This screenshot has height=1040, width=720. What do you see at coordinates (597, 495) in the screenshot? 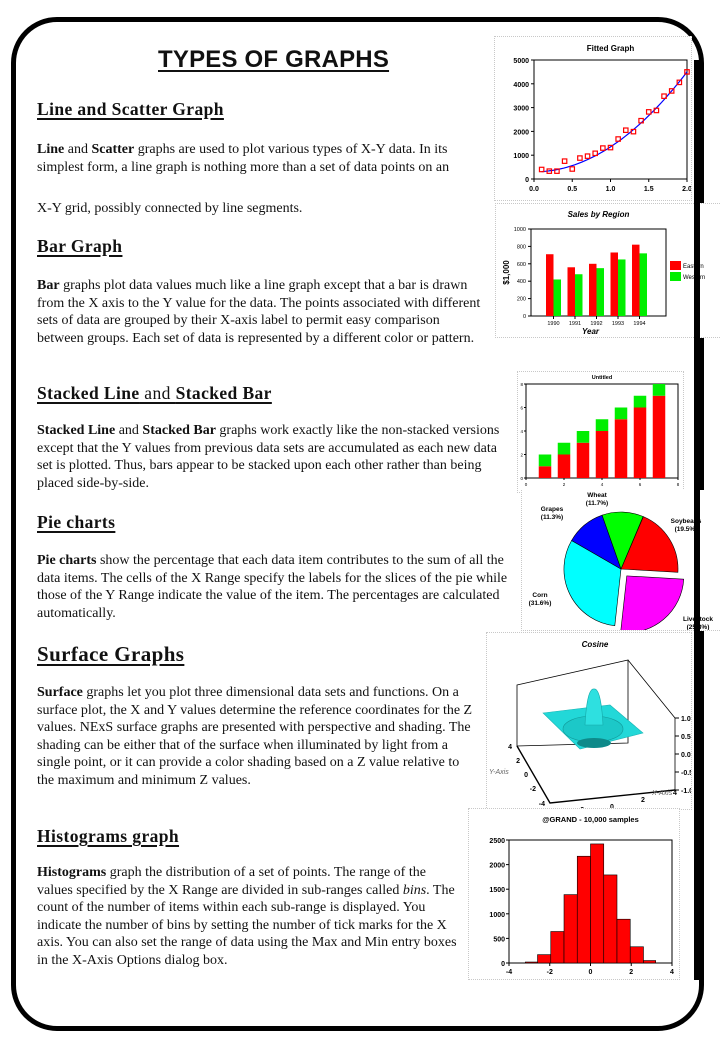
I see `pie-label: Wheat` at bounding box center [597, 495].